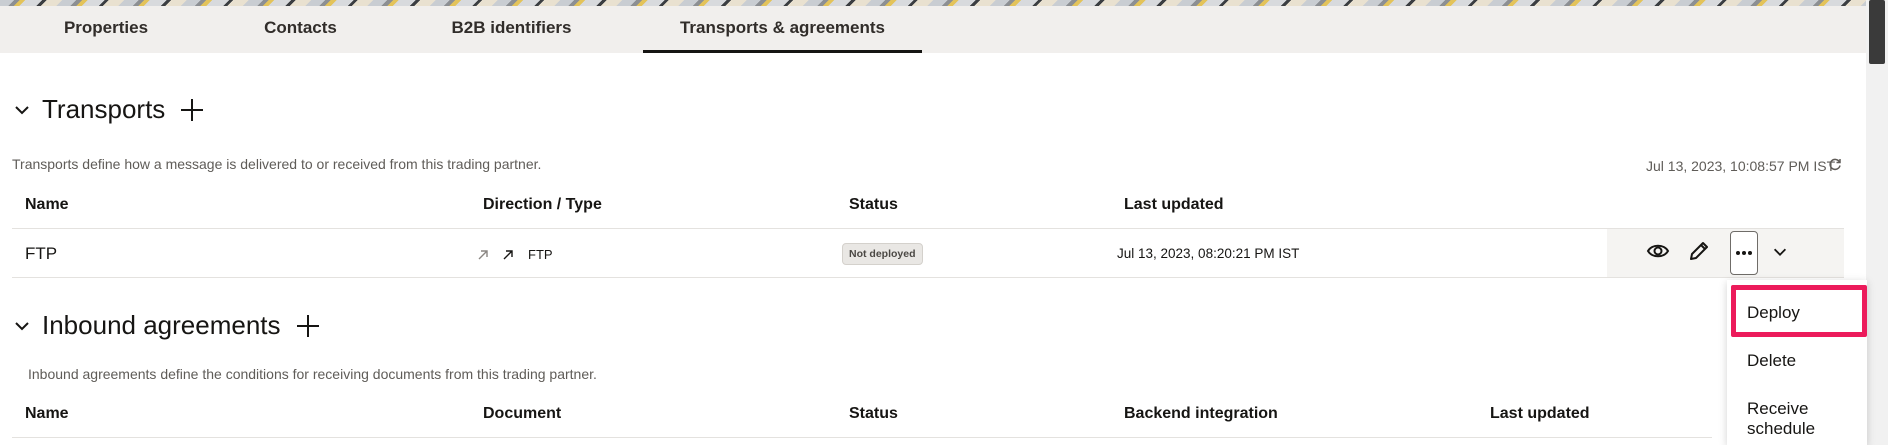  What do you see at coordinates (1201, 413) in the screenshot?
I see `col-backend-integration: Backend integration` at bounding box center [1201, 413].